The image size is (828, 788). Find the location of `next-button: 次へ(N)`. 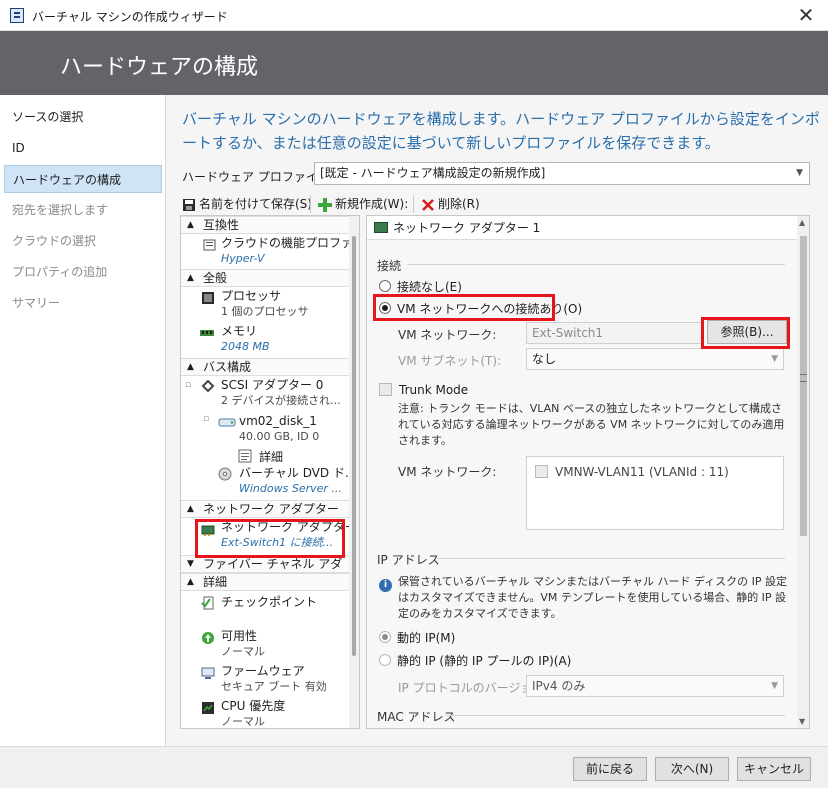

next-button: 次へ(N) is located at coordinates (692, 769).